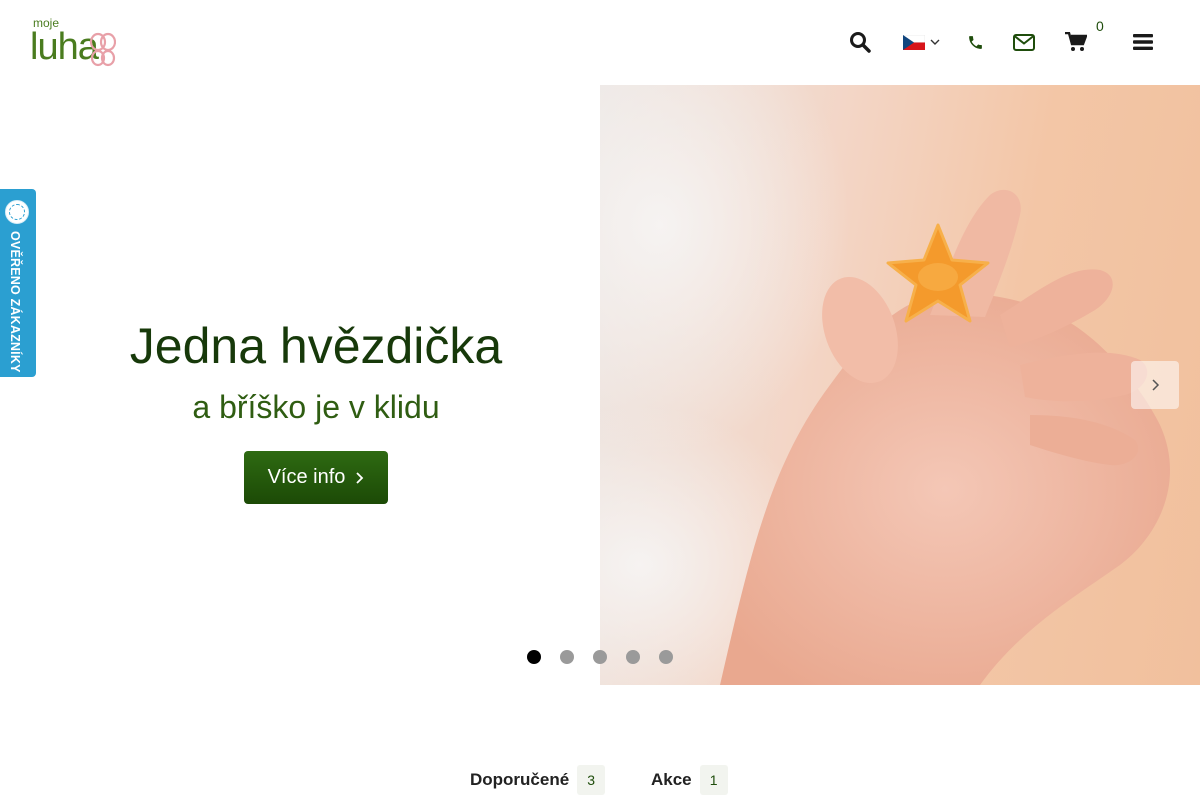  Describe the element at coordinates (713, 780) in the screenshot. I see `tab-count: 1` at that location.